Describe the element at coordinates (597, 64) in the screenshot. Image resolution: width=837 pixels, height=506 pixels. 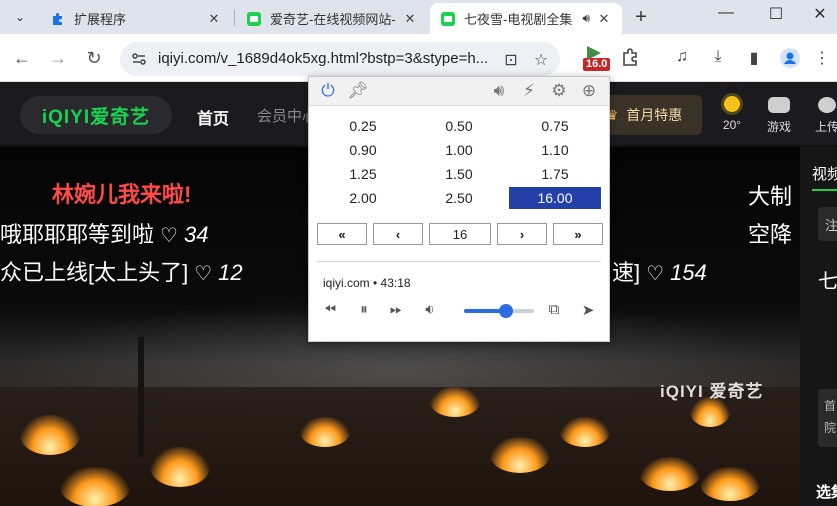
I see `speed-badge: 16.0` at that location.